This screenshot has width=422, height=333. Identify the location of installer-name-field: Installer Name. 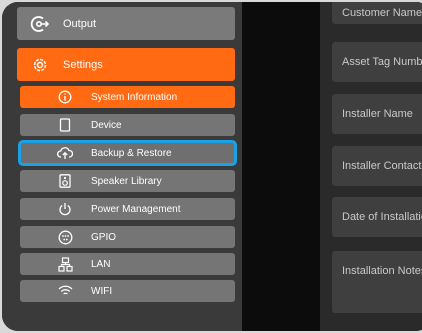
(377, 114).